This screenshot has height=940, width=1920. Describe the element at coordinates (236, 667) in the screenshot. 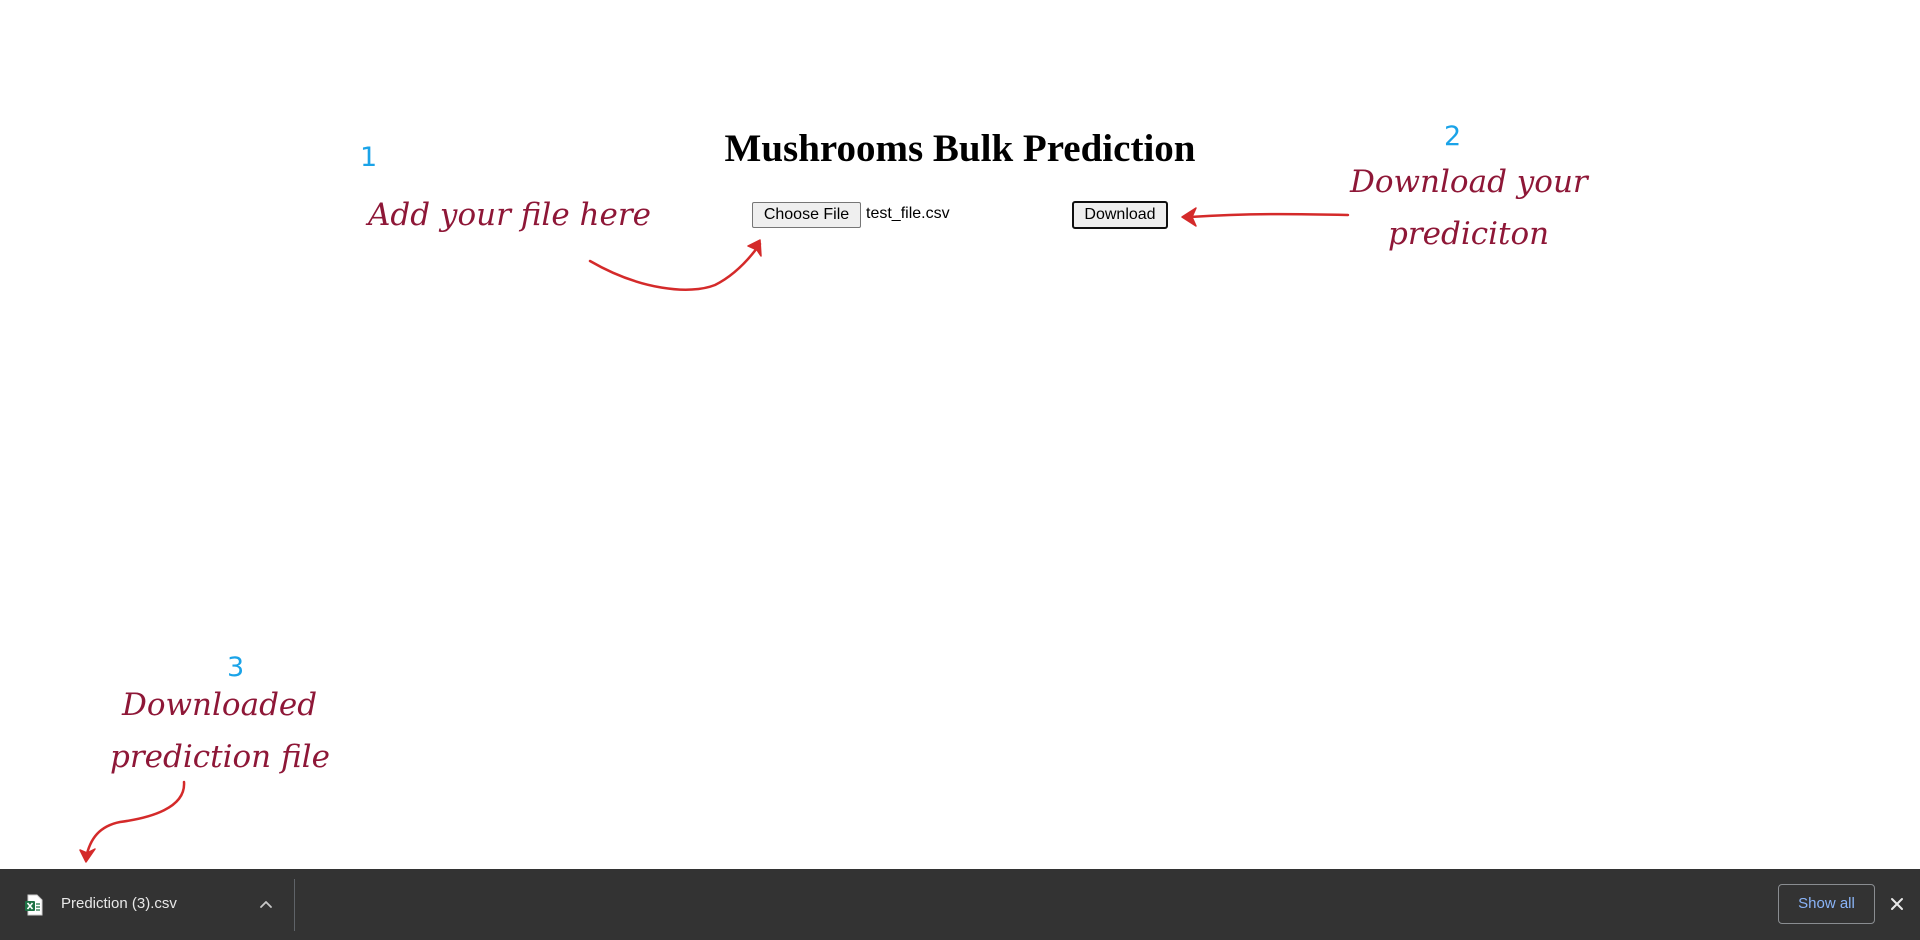

I see `annotation-number-3: 3` at that location.